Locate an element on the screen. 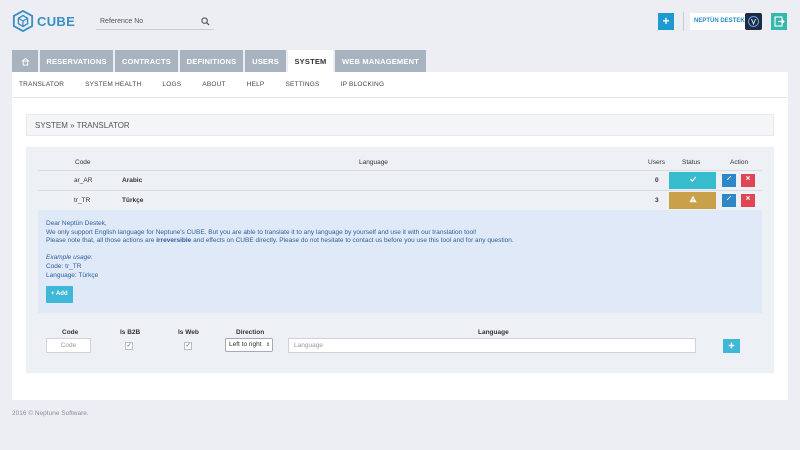 The height and width of the screenshot is (450, 800). info-example-title: Example usage: is located at coordinates (69, 258).